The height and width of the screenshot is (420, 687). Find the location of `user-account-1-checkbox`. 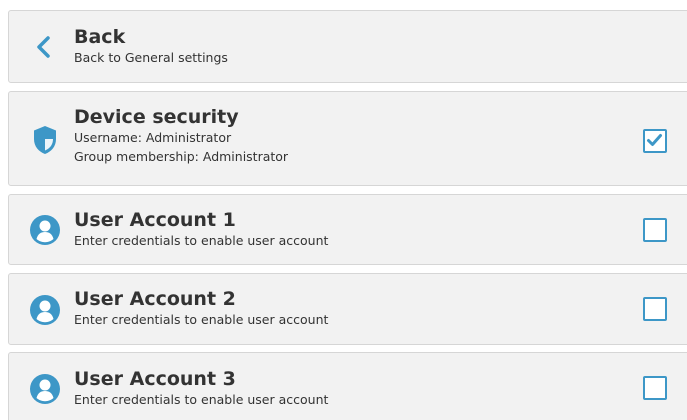

user-account-1-checkbox is located at coordinates (655, 230).